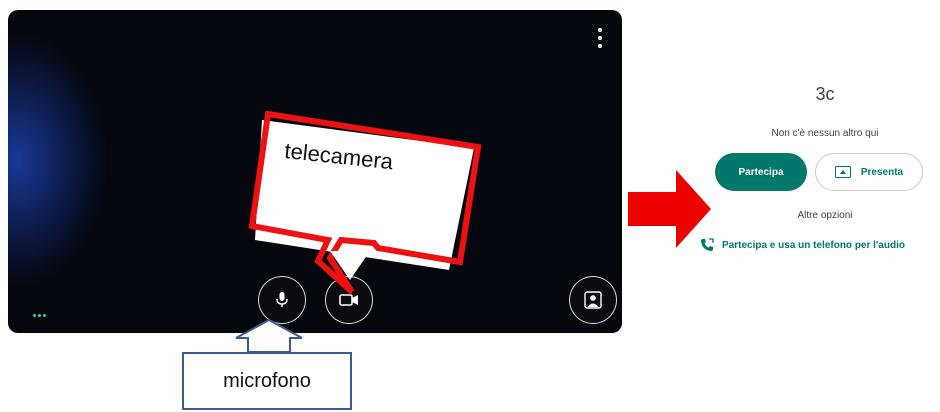 The width and height of the screenshot is (940, 412). Describe the element at coordinates (707, 244) in the screenshot. I see `phone-icon` at that location.